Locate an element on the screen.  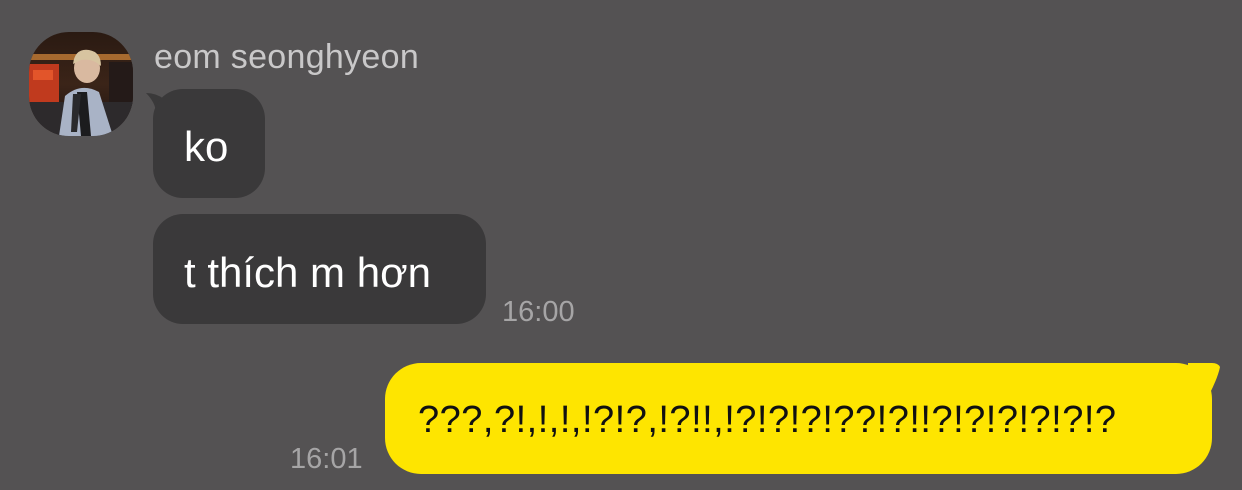
incoming-message-bubble: t thích m hơn is located at coordinates (319, 269).